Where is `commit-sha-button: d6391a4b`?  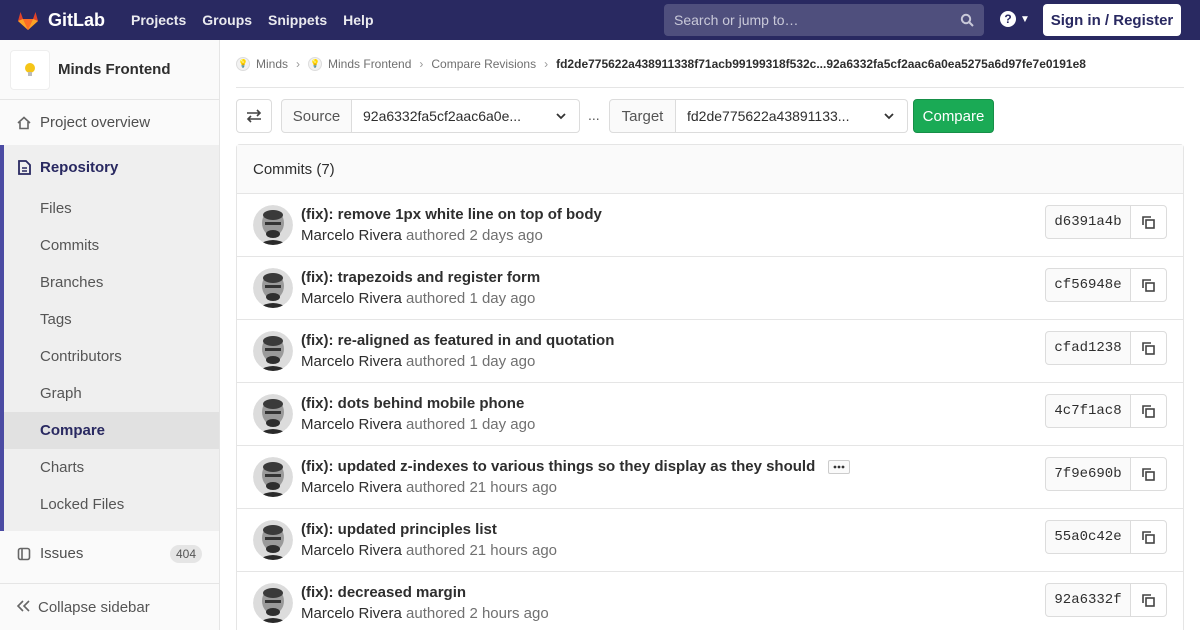 commit-sha-button: d6391a4b is located at coordinates (1088, 222).